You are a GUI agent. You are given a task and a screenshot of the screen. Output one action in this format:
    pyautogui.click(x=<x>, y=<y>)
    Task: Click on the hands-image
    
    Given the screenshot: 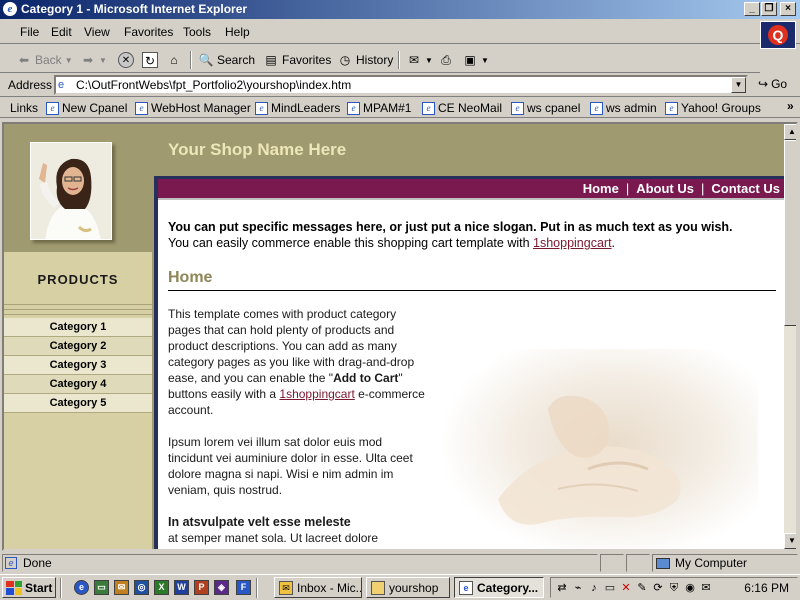 What is the action you would take?
    pyautogui.click(x=598, y=449)
    